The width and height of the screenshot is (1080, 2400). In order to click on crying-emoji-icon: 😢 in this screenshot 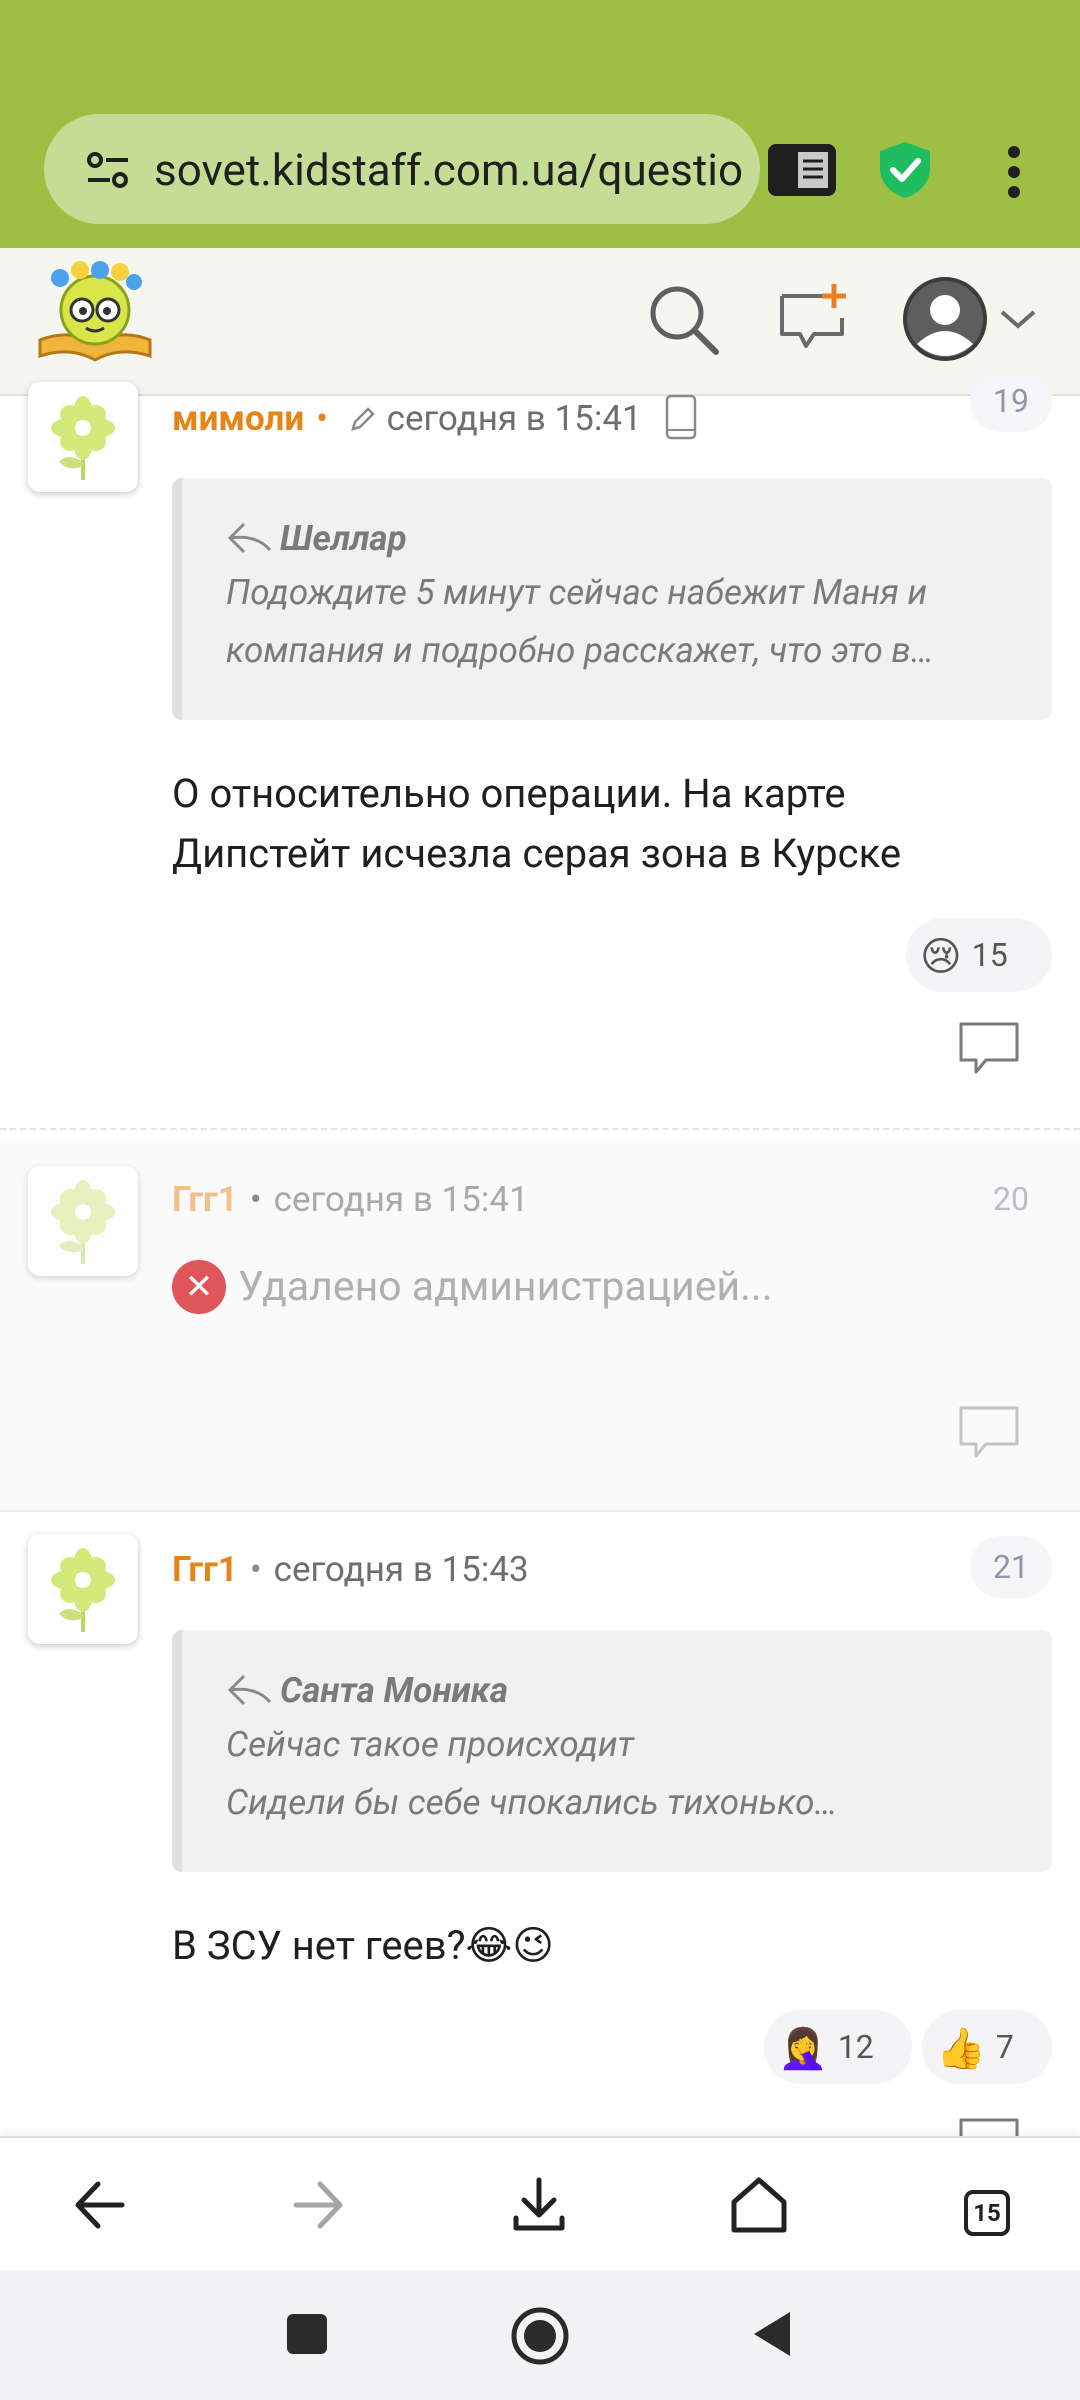, I will do `click(941, 956)`.